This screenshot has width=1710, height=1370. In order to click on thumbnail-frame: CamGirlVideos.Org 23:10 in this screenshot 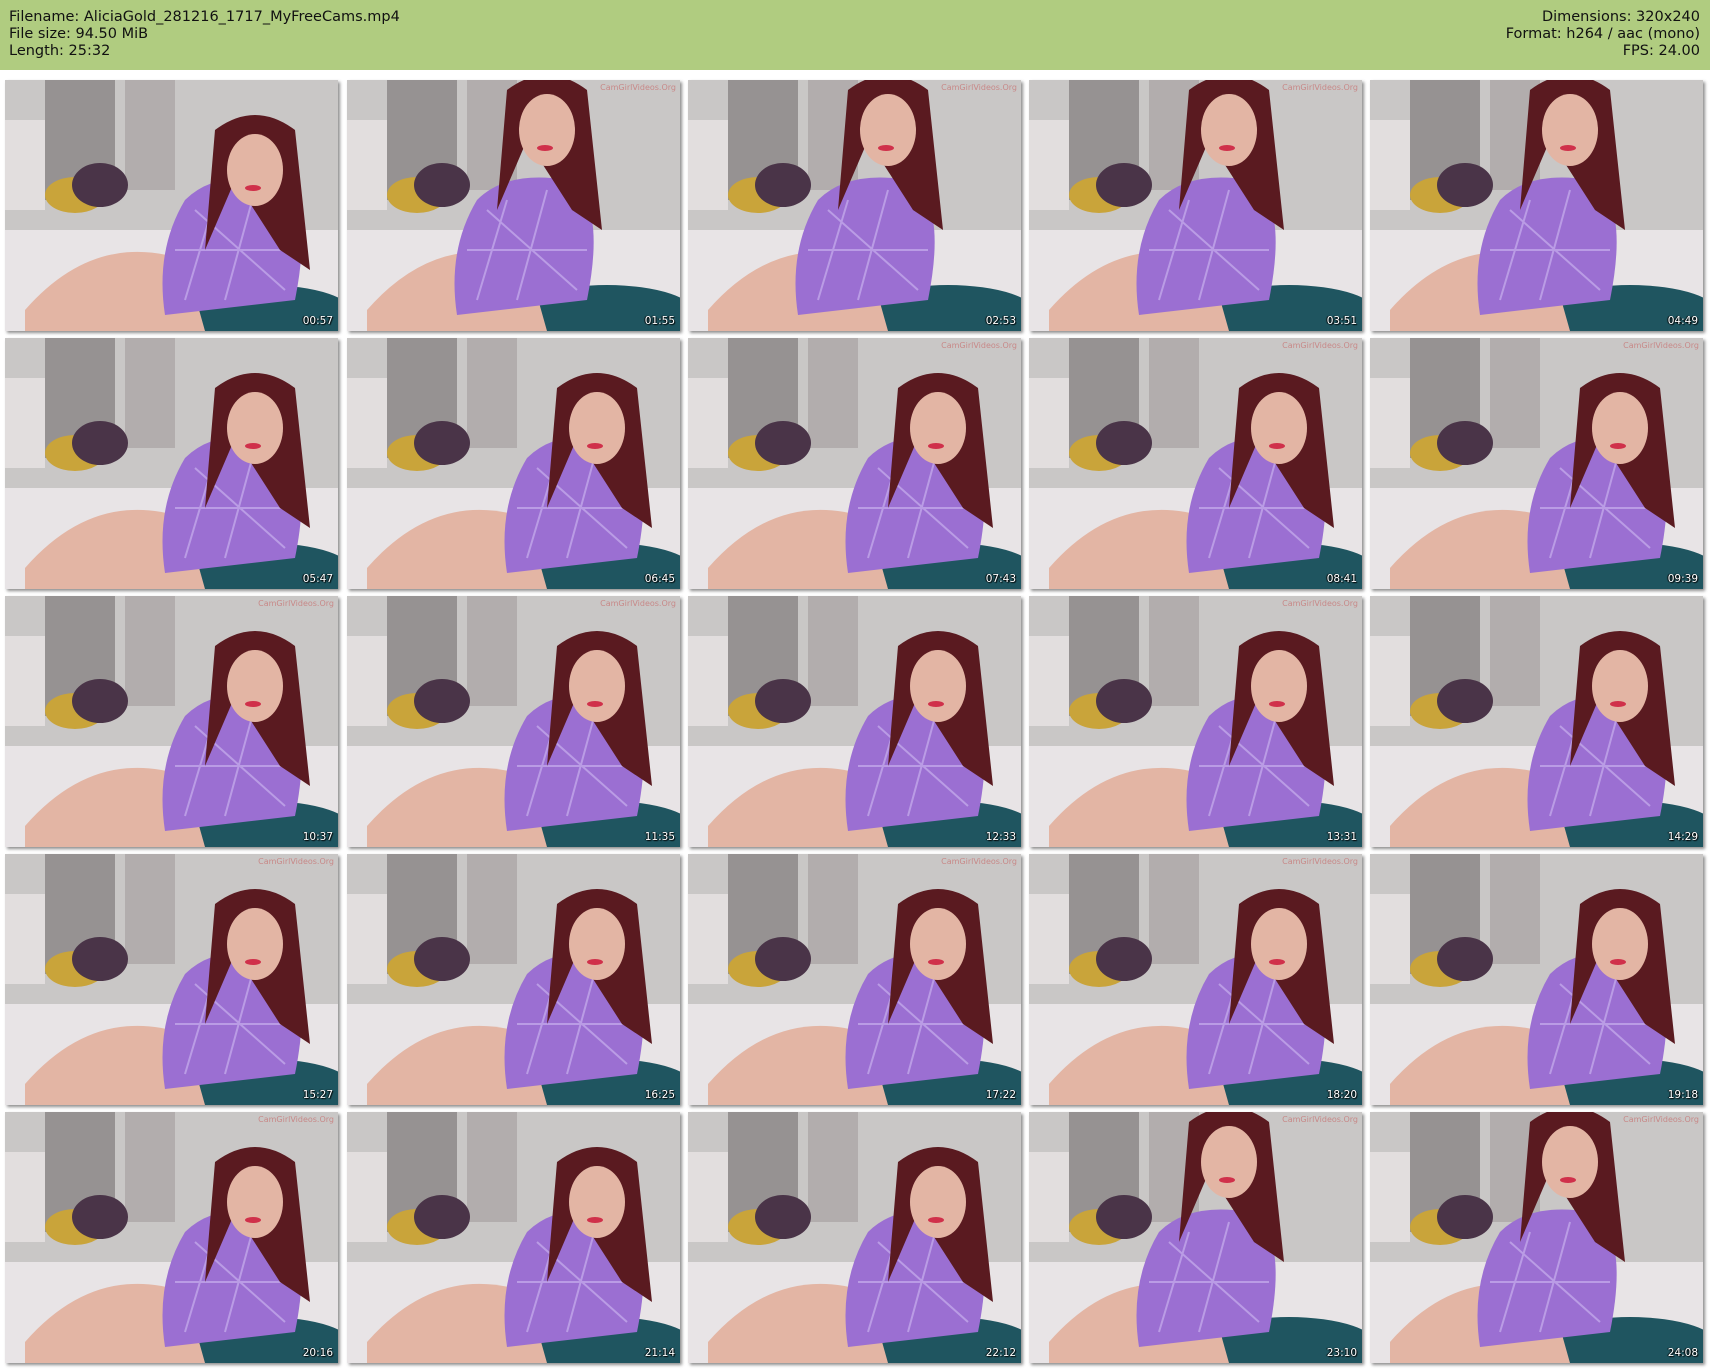, I will do `click(1195, 1237)`.